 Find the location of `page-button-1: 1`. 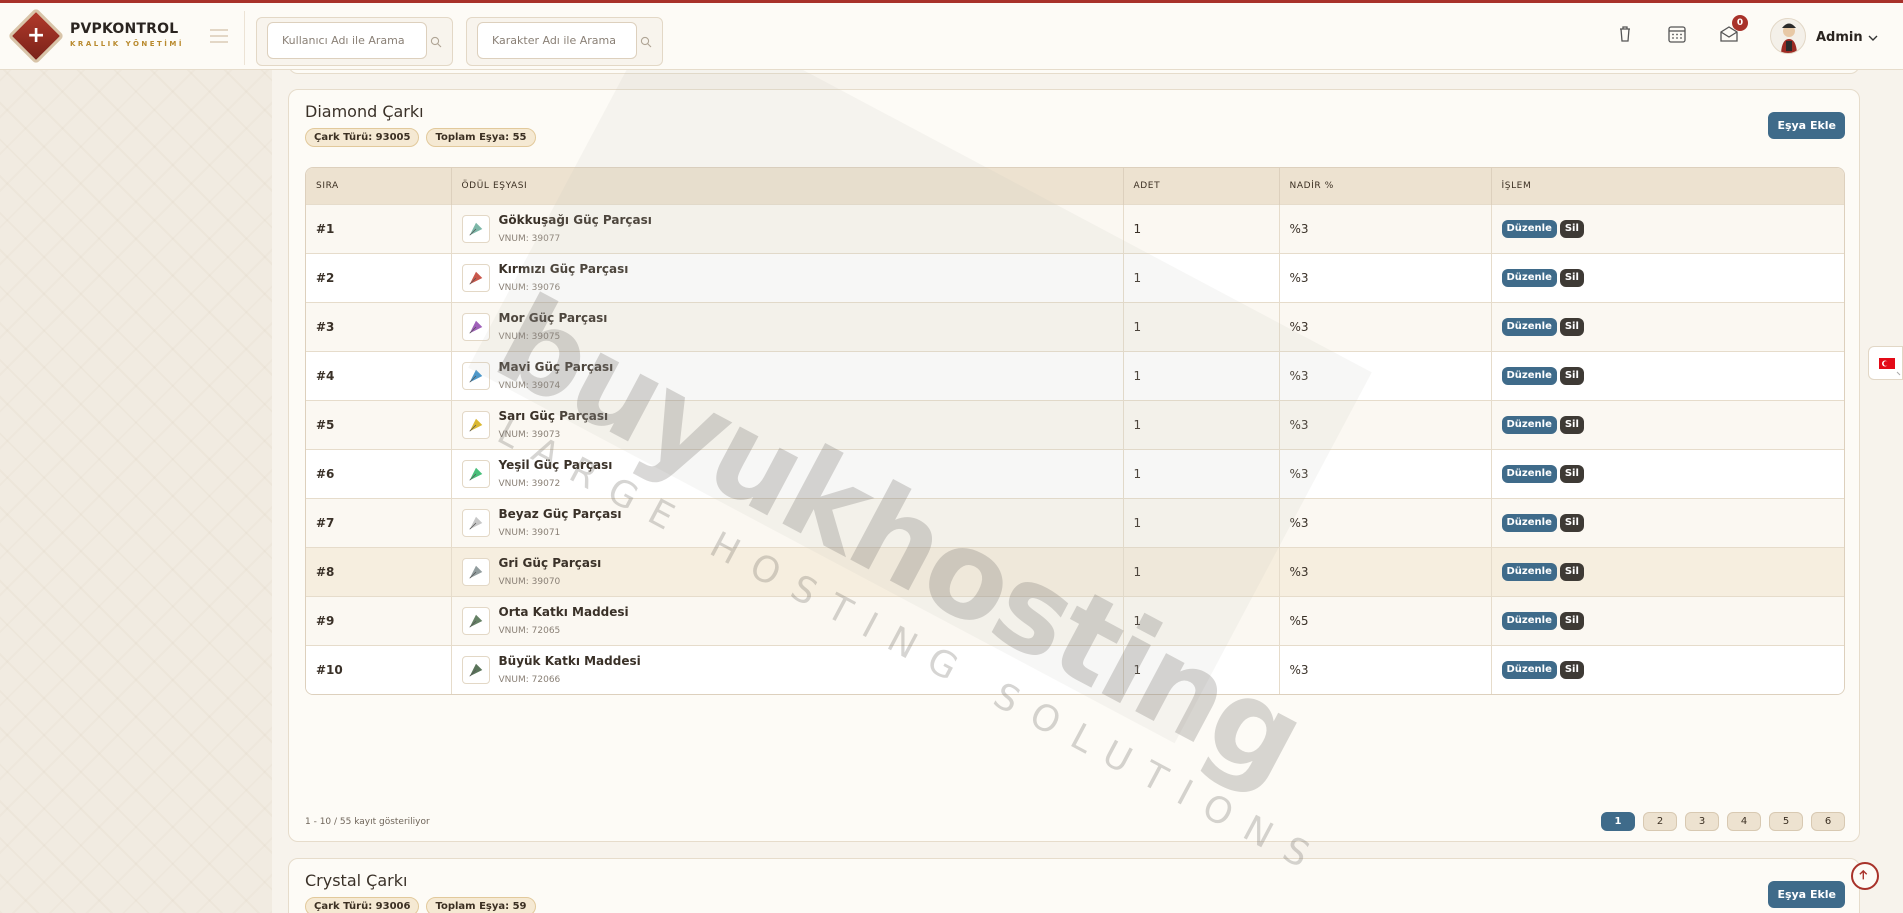

page-button-1: 1 is located at coordinates (1618, 821).